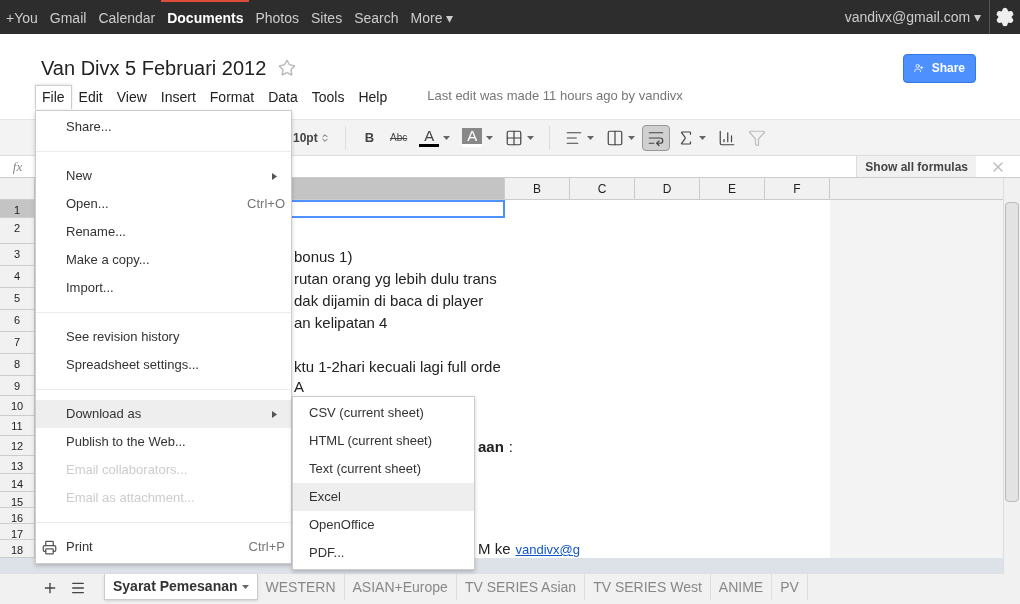 The height and width of the screenshot is (604, 1020). What do you see at coordinates (299, 386) in the screenshot?
I see `cell-text: A` at bounding box center [299, 386].